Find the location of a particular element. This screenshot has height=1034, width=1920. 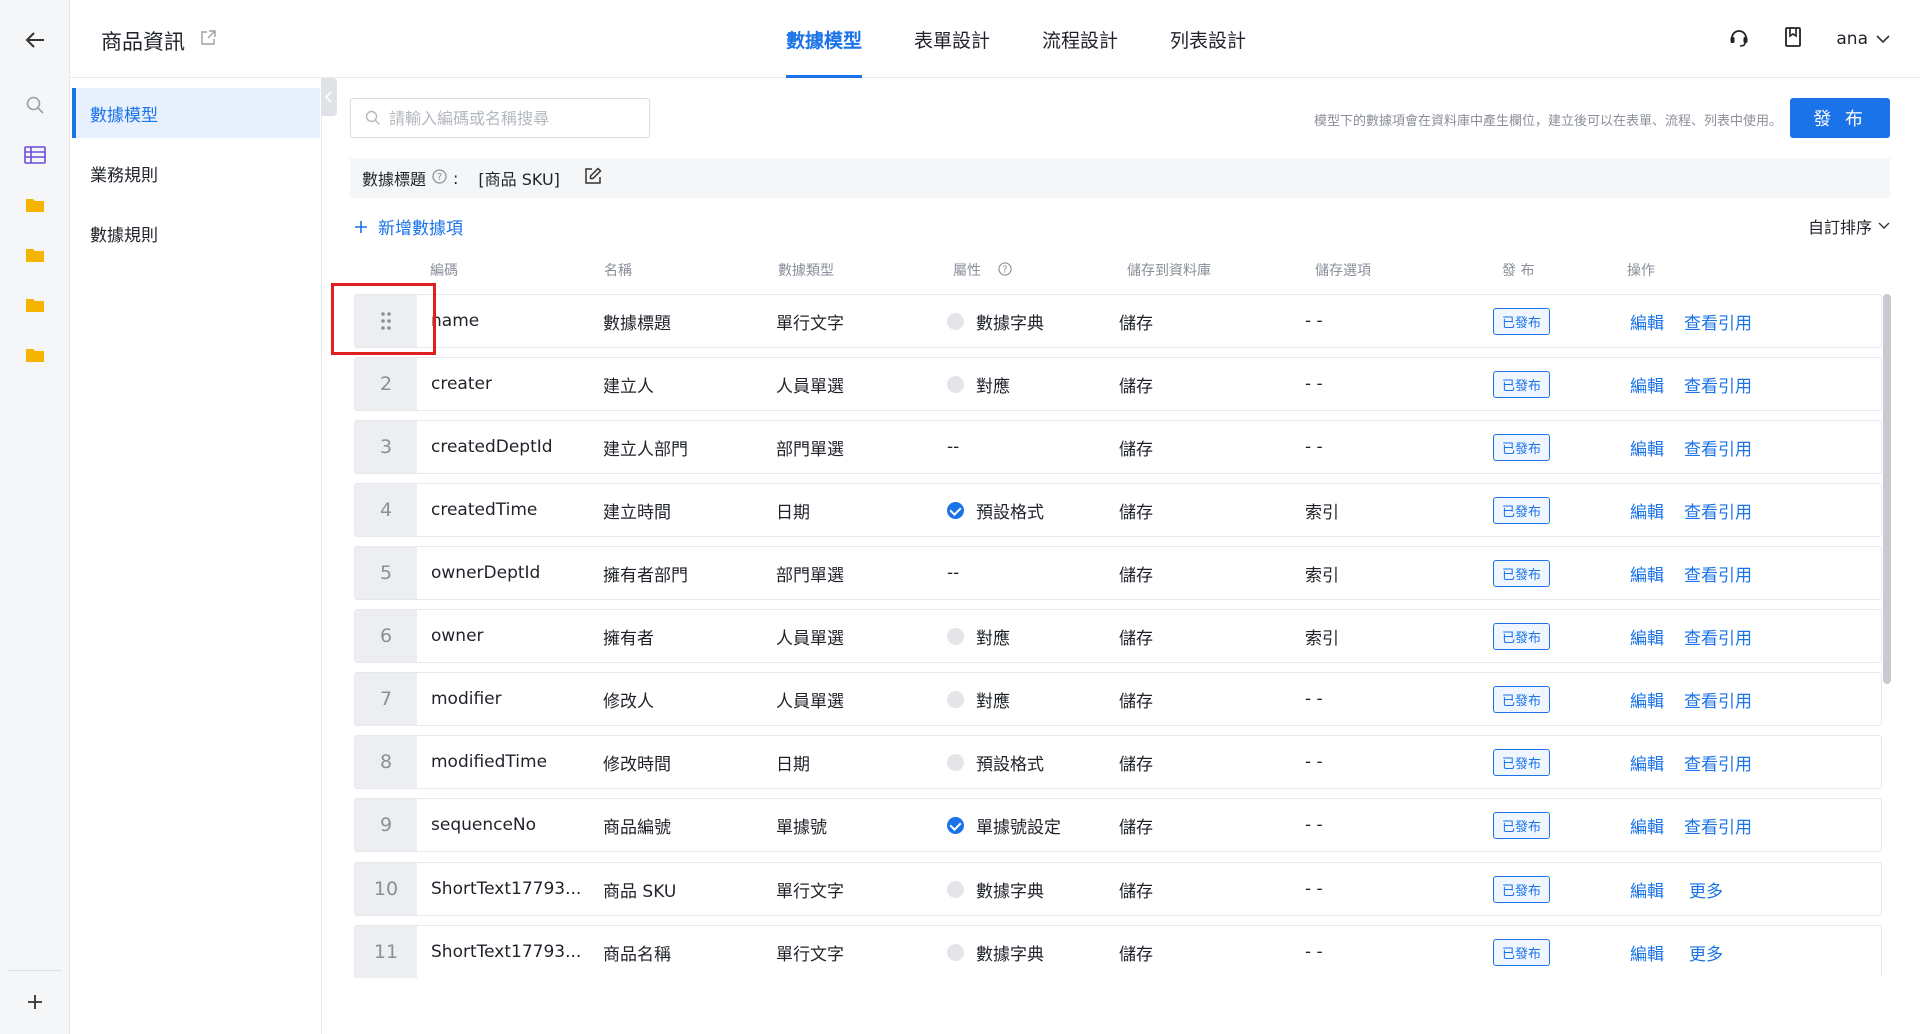

cell-attr: 對應 is located at coordinates (978, 699).